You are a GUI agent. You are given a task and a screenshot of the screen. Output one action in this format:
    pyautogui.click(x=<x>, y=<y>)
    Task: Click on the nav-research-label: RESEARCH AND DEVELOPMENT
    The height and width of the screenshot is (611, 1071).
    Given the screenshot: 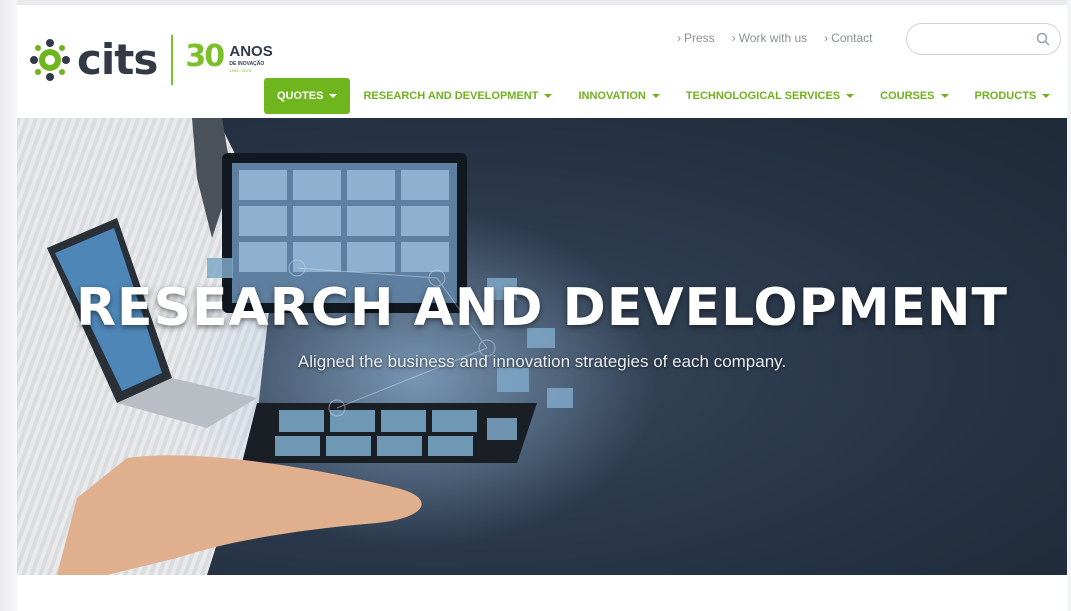 What is the action you would take?
    pyautogui.click(x=451, y=96)
    